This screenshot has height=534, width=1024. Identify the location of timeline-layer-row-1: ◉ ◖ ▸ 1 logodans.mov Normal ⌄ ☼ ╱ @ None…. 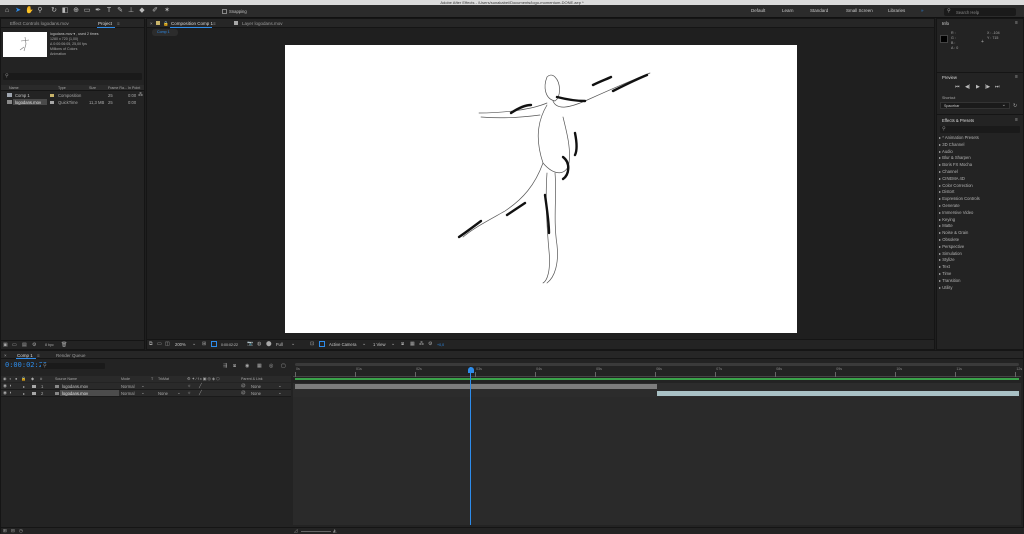
(146, 386).